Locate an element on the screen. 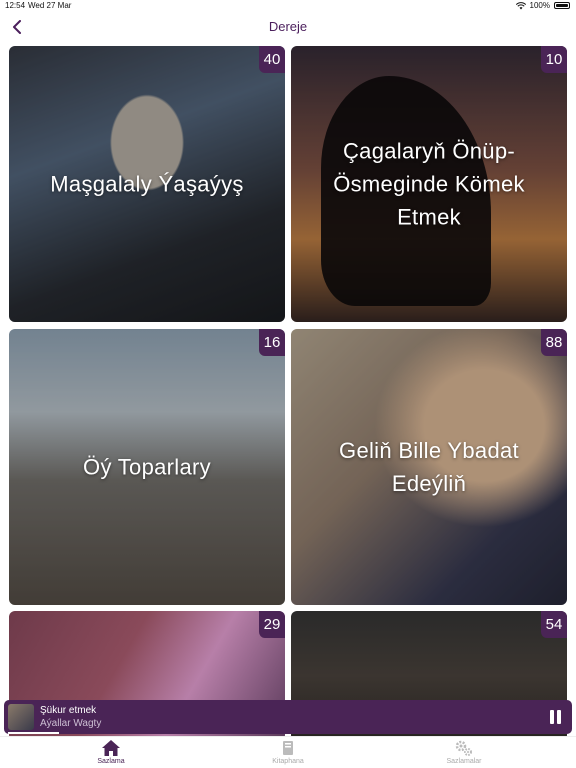 The height and width of the screenshot is (768, 576). status-time: 12:54 is located at coordinates (15, 5).